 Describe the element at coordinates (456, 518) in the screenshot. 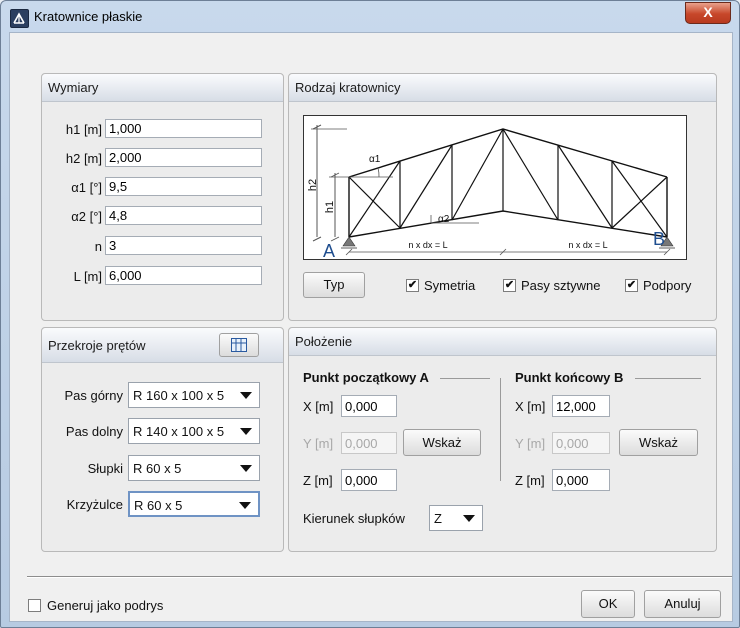

I see `kierunek-slupkow-select: Z` at that location.